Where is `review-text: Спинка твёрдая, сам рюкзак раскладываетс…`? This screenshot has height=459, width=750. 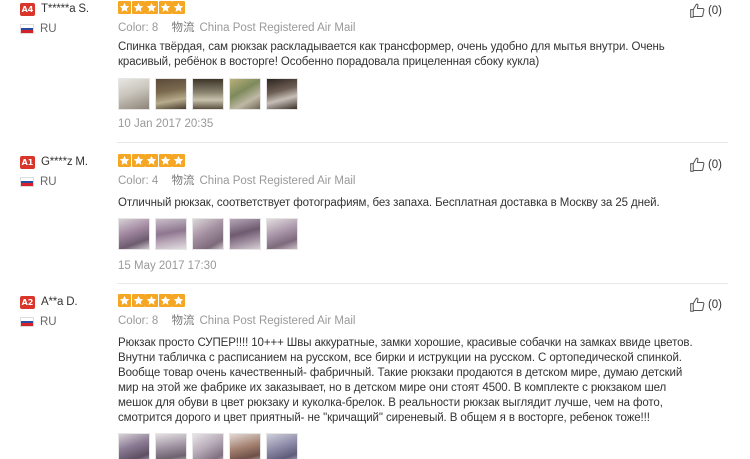 review-text: Спинка твёрдая, сам рюкзак раскладываетс… is located at coordinates (391, 54).